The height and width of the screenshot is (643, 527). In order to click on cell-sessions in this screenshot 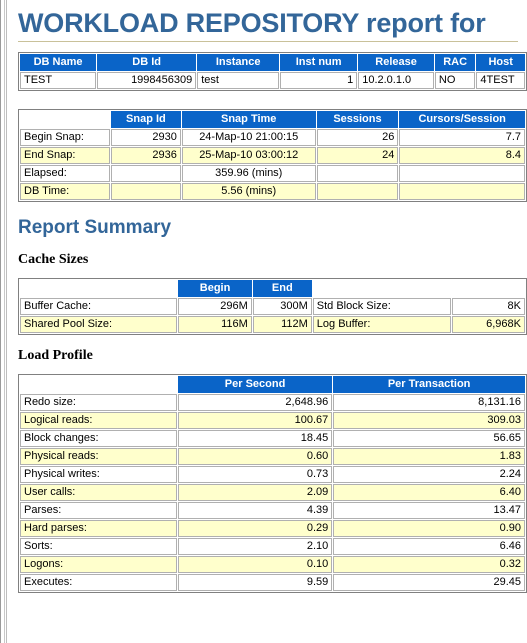, I will do `click(357, 191)`.